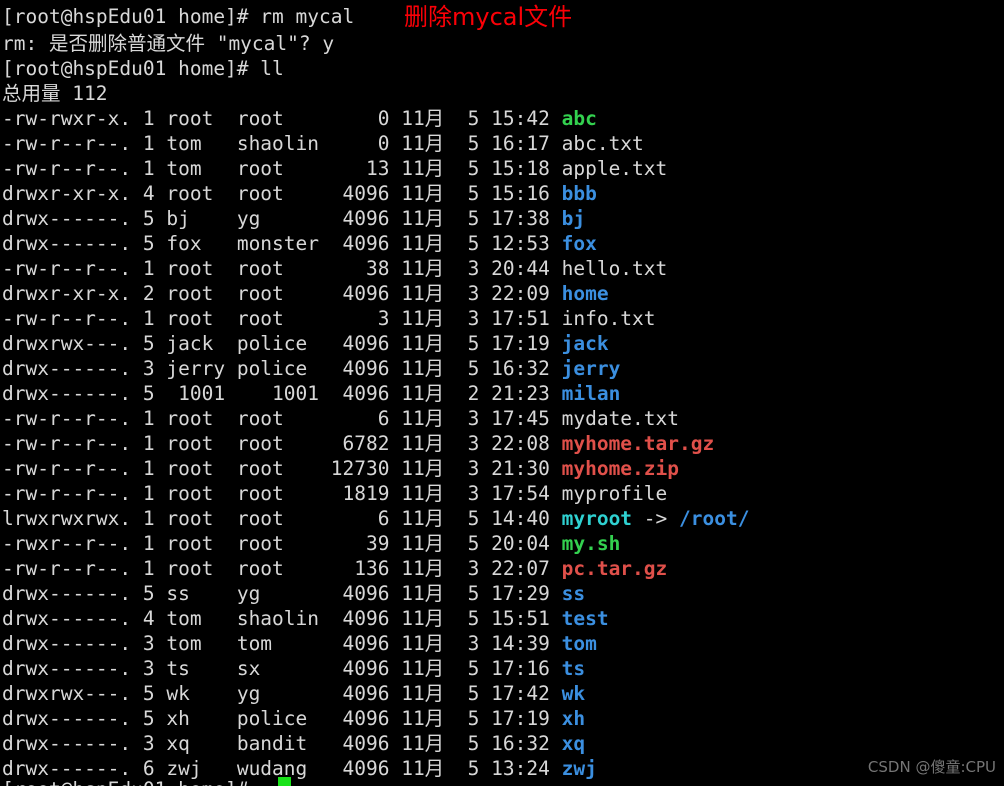 This screenshot has height=786, width=1004. Describe the element at coordinates (573, 693) in the screenshot. I see `file-name: wk` at that location.